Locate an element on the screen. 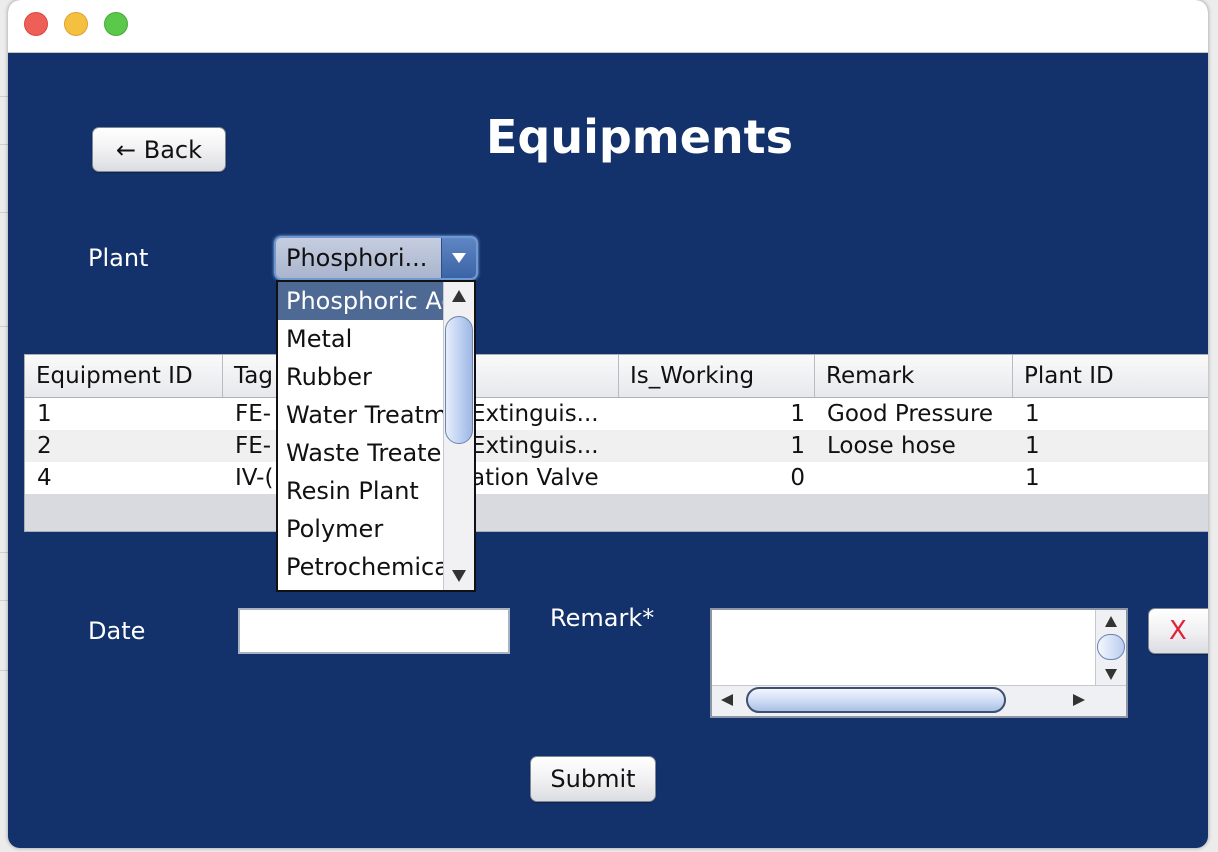 The width and height of the screenshot is (1218, 852). table-row: 2 FE- Extinguis... 1 Loose hose 1 is located at coordinates (616, 446).